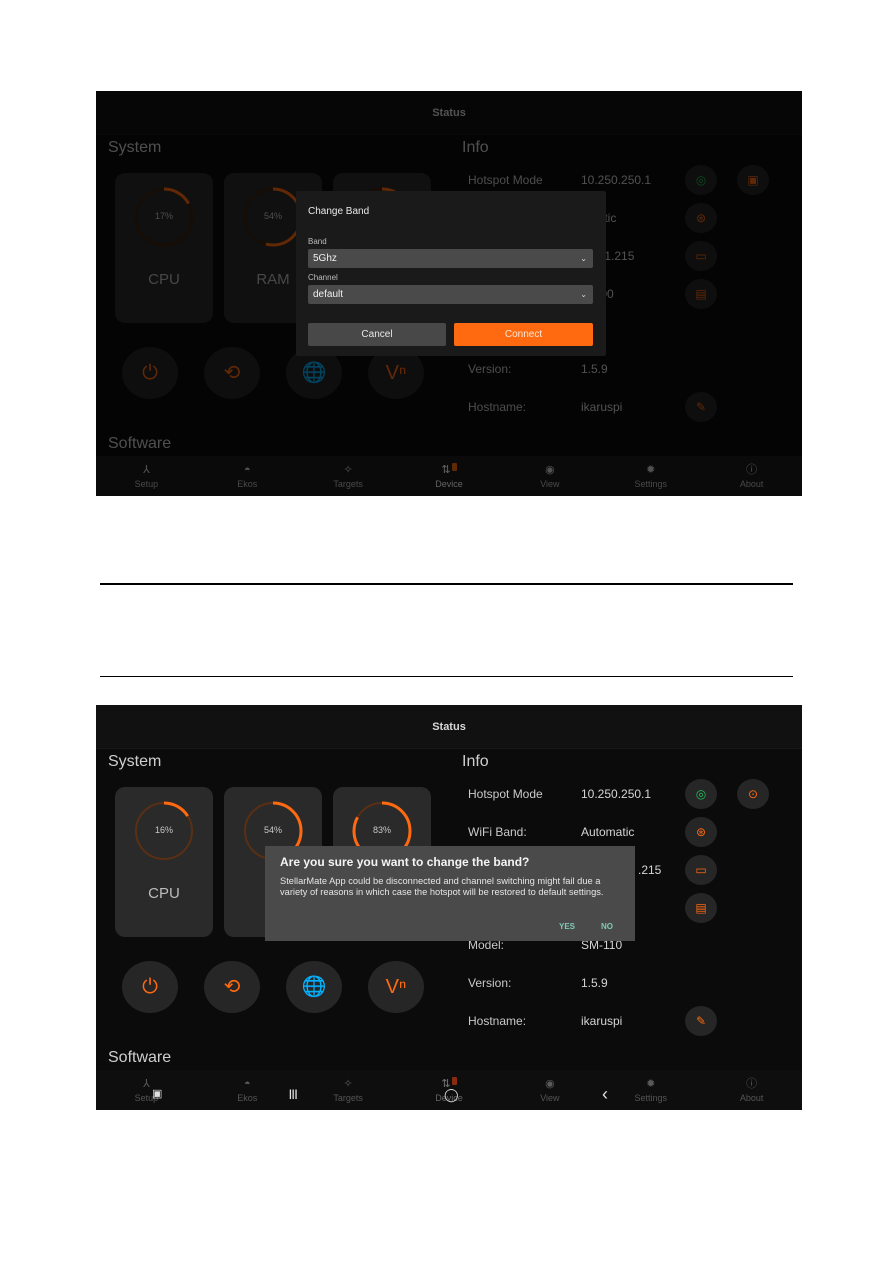 The width and height of the screenshot is (893, 1263). I want to click on info-value: ikaruspi, so click(602, 1021).